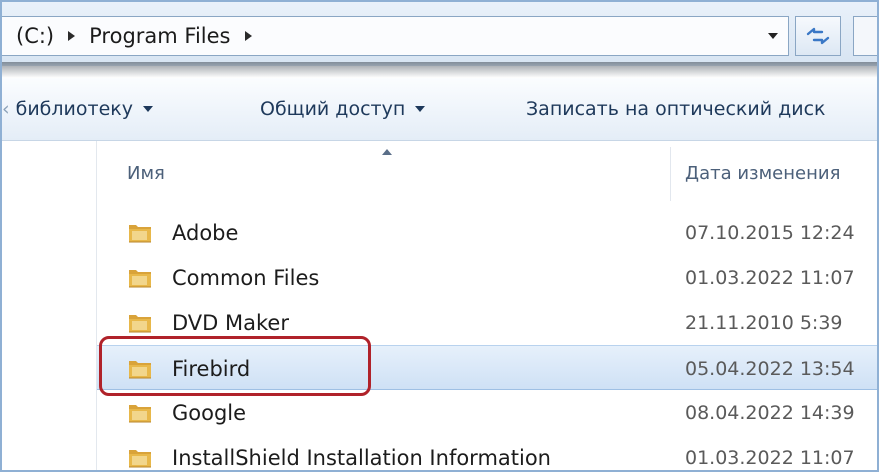  Describe the element at coordinates (487, 232) in the screenshot. I see `file-row: Adobe 07.10.2015 12:24` at that location.